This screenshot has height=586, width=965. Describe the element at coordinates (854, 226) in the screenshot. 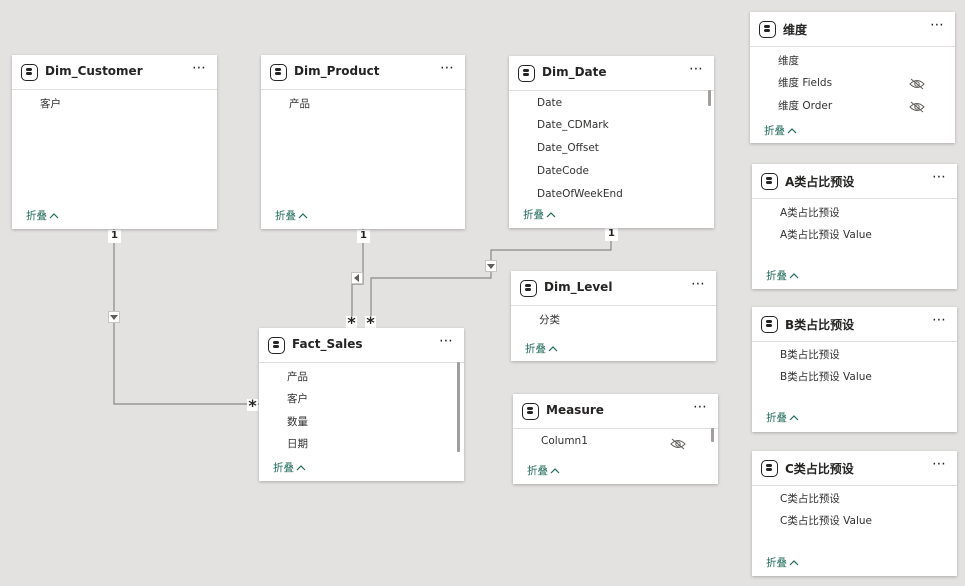

I see `table-card-a-preset: A类占比预设 ⋯ A类占比预设 A类占比预设 Value 折叠` at that location.